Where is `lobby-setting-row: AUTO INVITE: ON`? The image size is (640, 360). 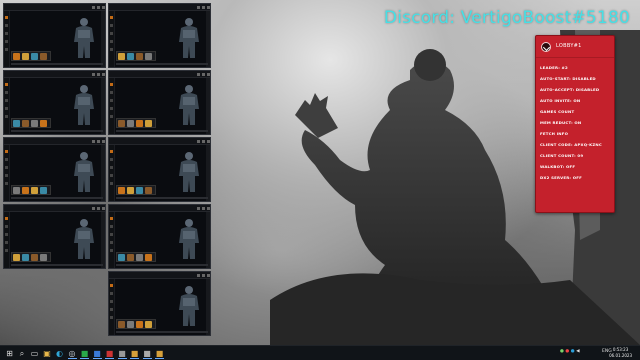 lobby-setting-row: AUTO INVITE: ON is located at coordinates (577, 100).